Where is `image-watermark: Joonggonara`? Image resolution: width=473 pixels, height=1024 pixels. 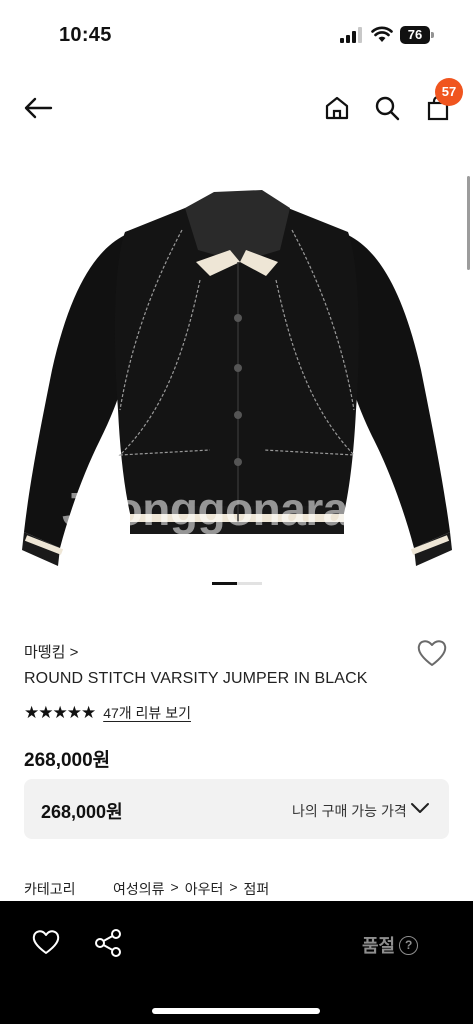 image-watermark: Joonggonara is located at coordinates (205, 509).